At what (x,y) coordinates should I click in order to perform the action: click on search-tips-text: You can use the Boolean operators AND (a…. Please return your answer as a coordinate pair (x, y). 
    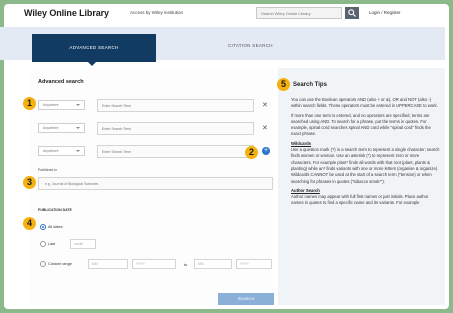
    Looking at the image, I should click on (366, 153).